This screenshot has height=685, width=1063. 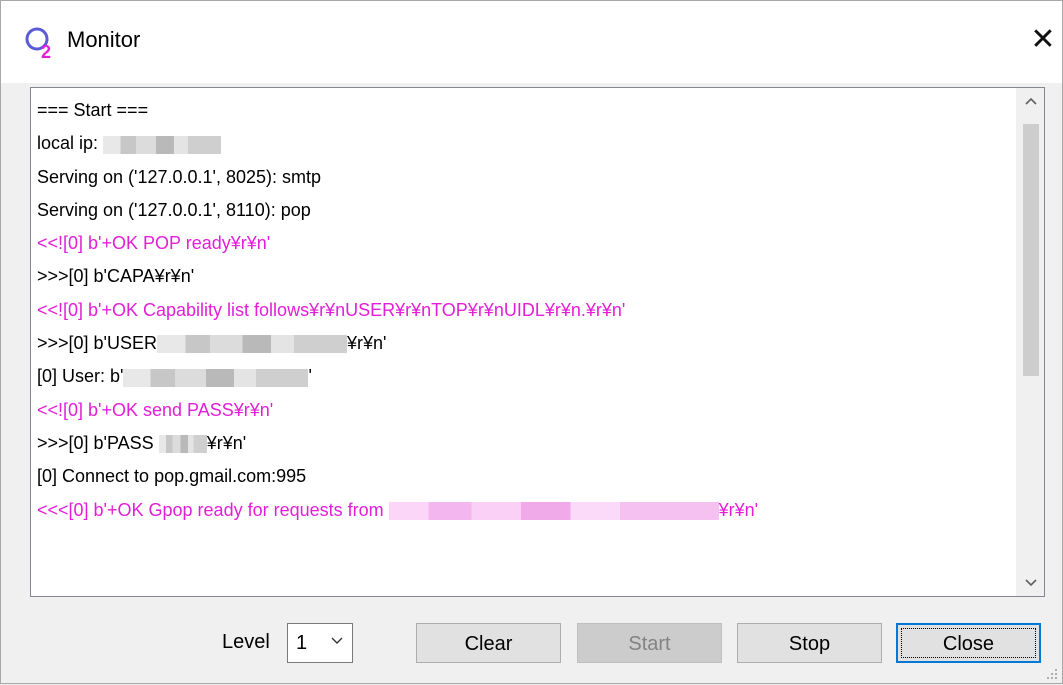 I want to click on log-text: >>>[0] b'USER, so click(x=97, y=343).